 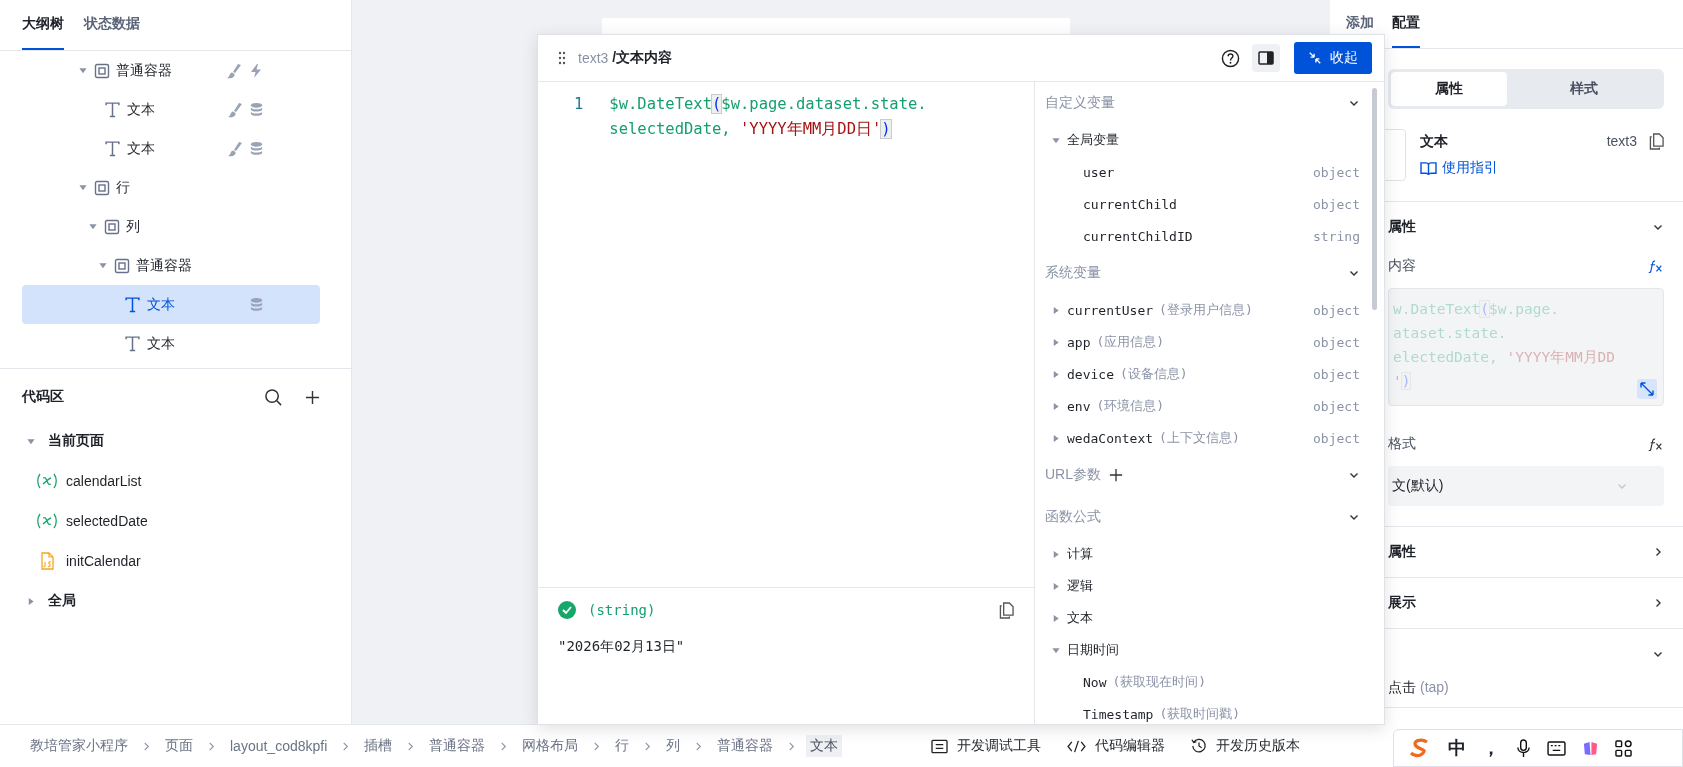 What do you see at coordinates (673, 746) in the screenshot?
I see `breadcrumb-item: 列` at bounding box center [673, 746].